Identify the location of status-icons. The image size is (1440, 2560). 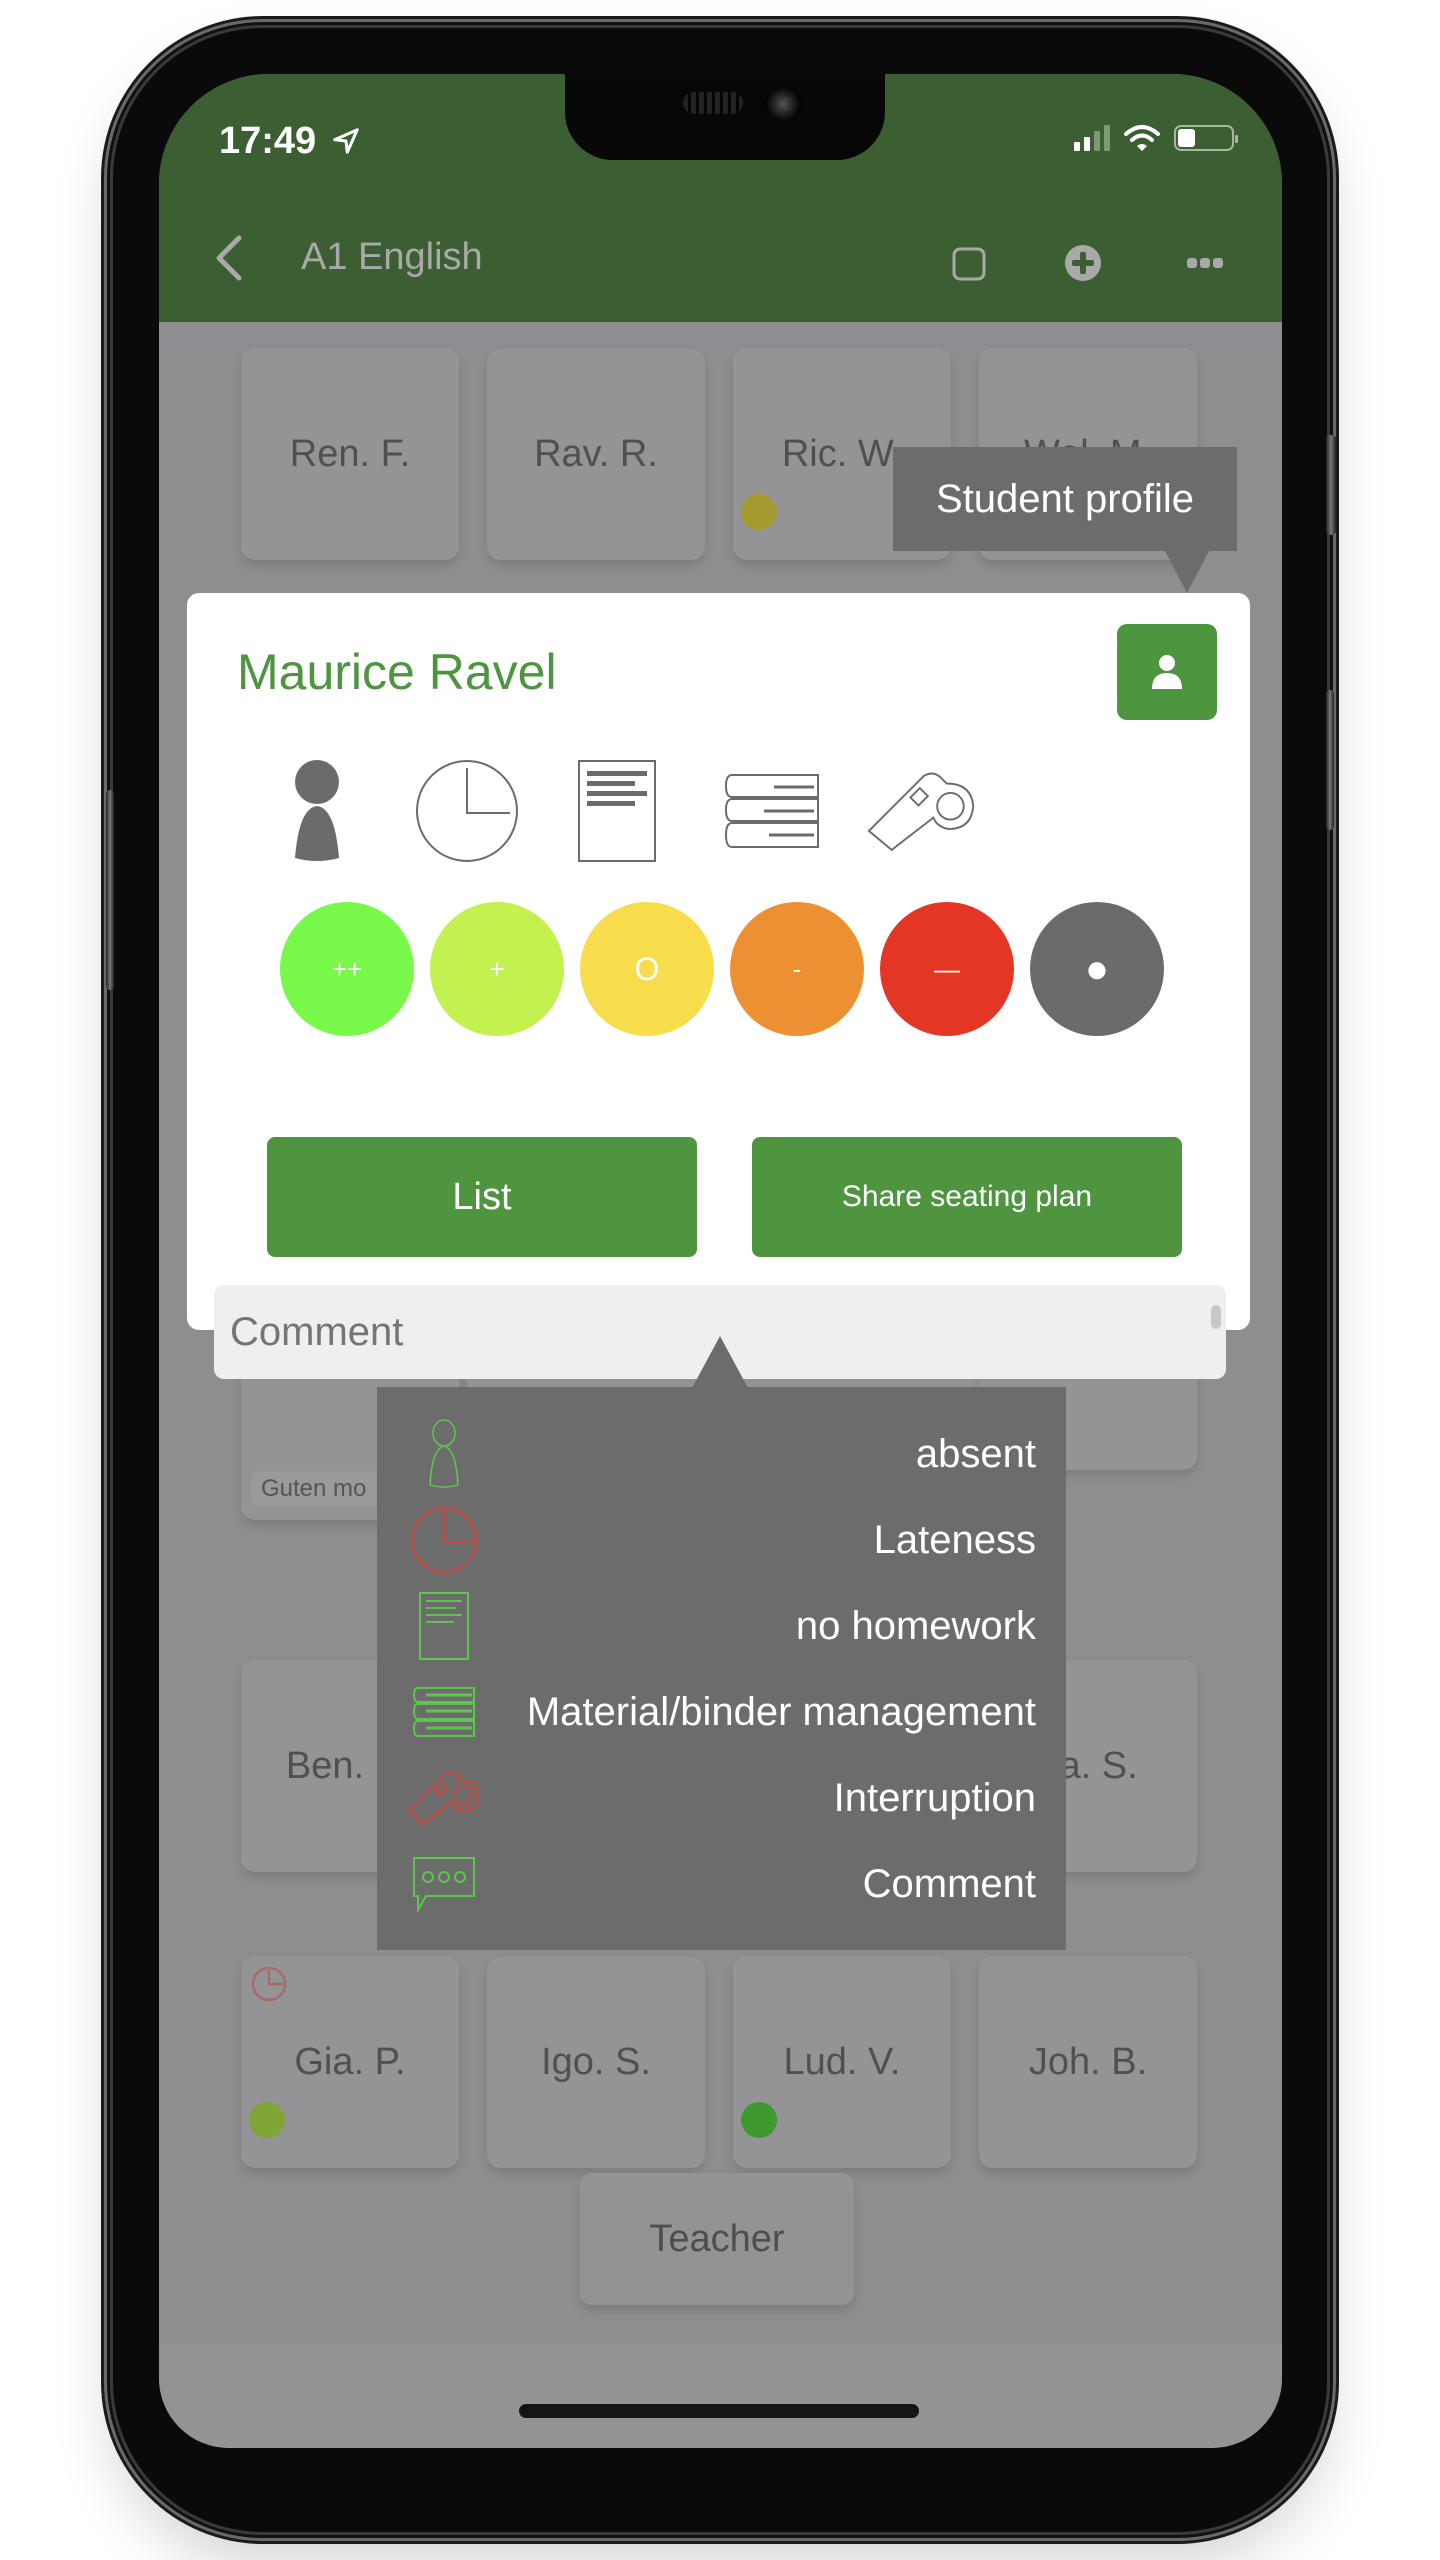
(1156, 138).